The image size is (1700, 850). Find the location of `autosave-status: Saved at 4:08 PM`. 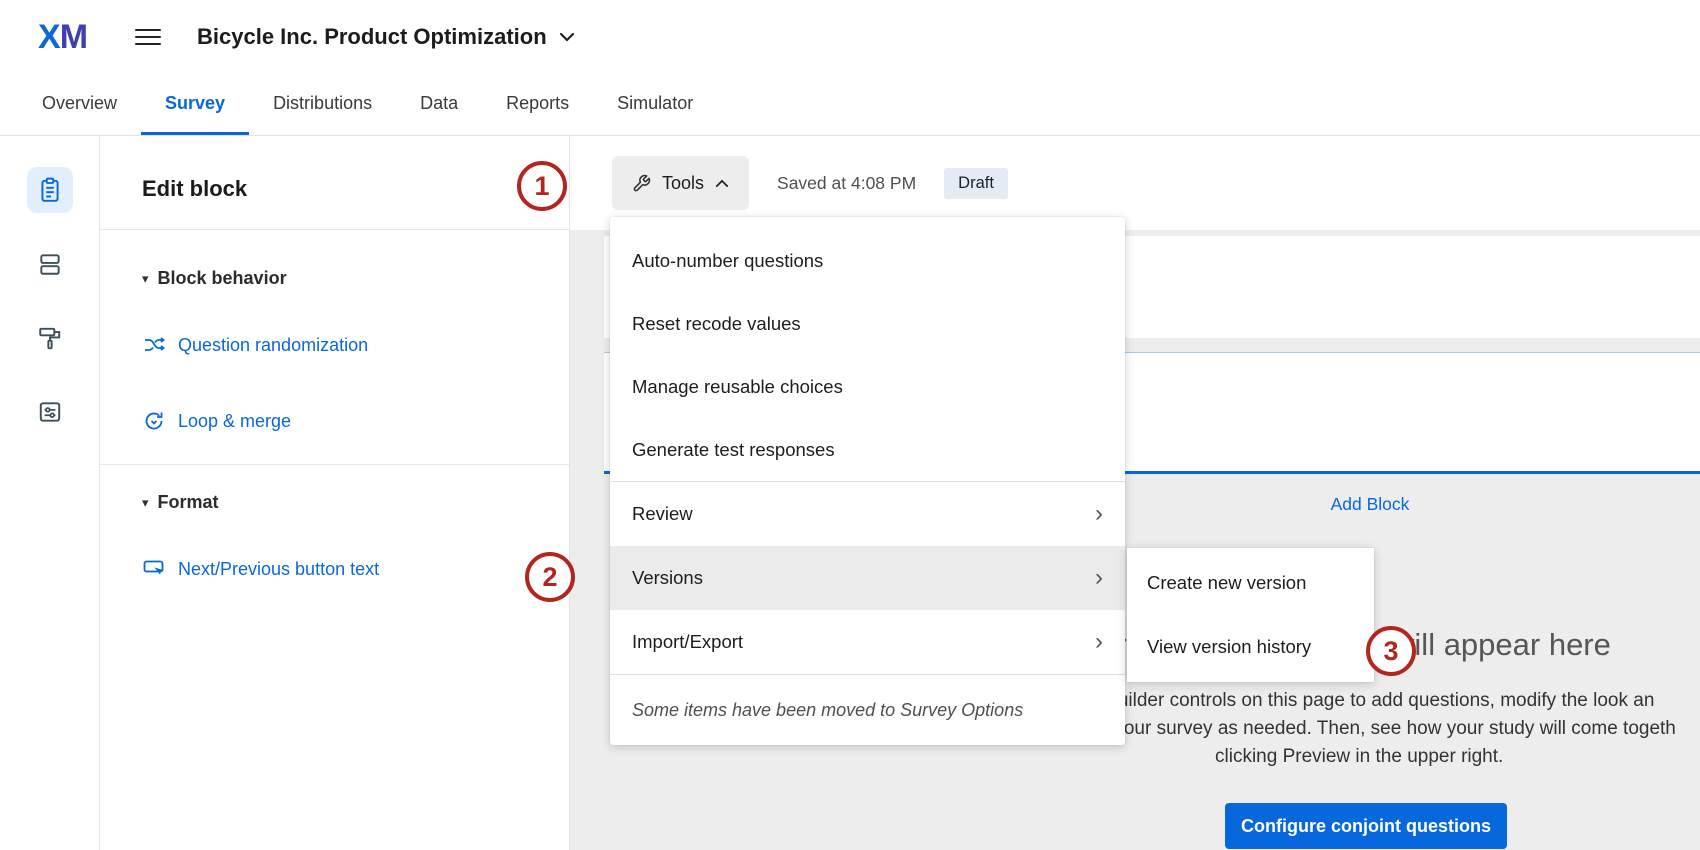

autosave-status: Saved at 4:08 PM is located at coordinates (847, 182).